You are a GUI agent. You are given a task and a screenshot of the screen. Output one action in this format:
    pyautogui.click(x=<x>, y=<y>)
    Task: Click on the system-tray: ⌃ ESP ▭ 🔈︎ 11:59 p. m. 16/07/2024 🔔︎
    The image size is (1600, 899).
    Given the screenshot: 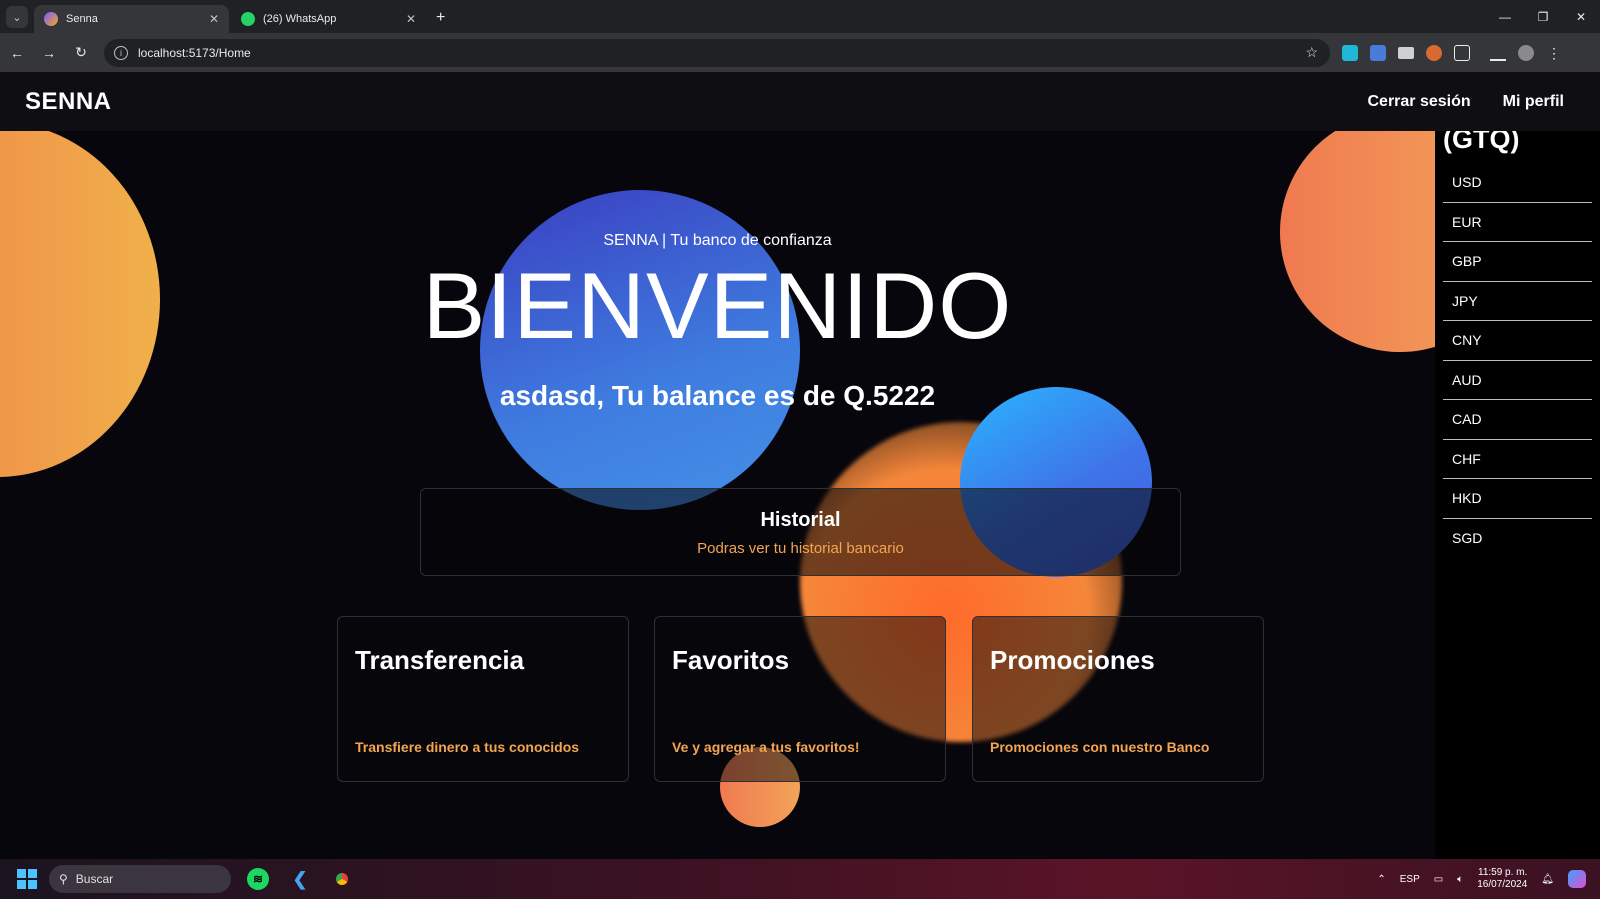 What is the action you would take?
    pyautogui.click(x=1481, y=879)
    